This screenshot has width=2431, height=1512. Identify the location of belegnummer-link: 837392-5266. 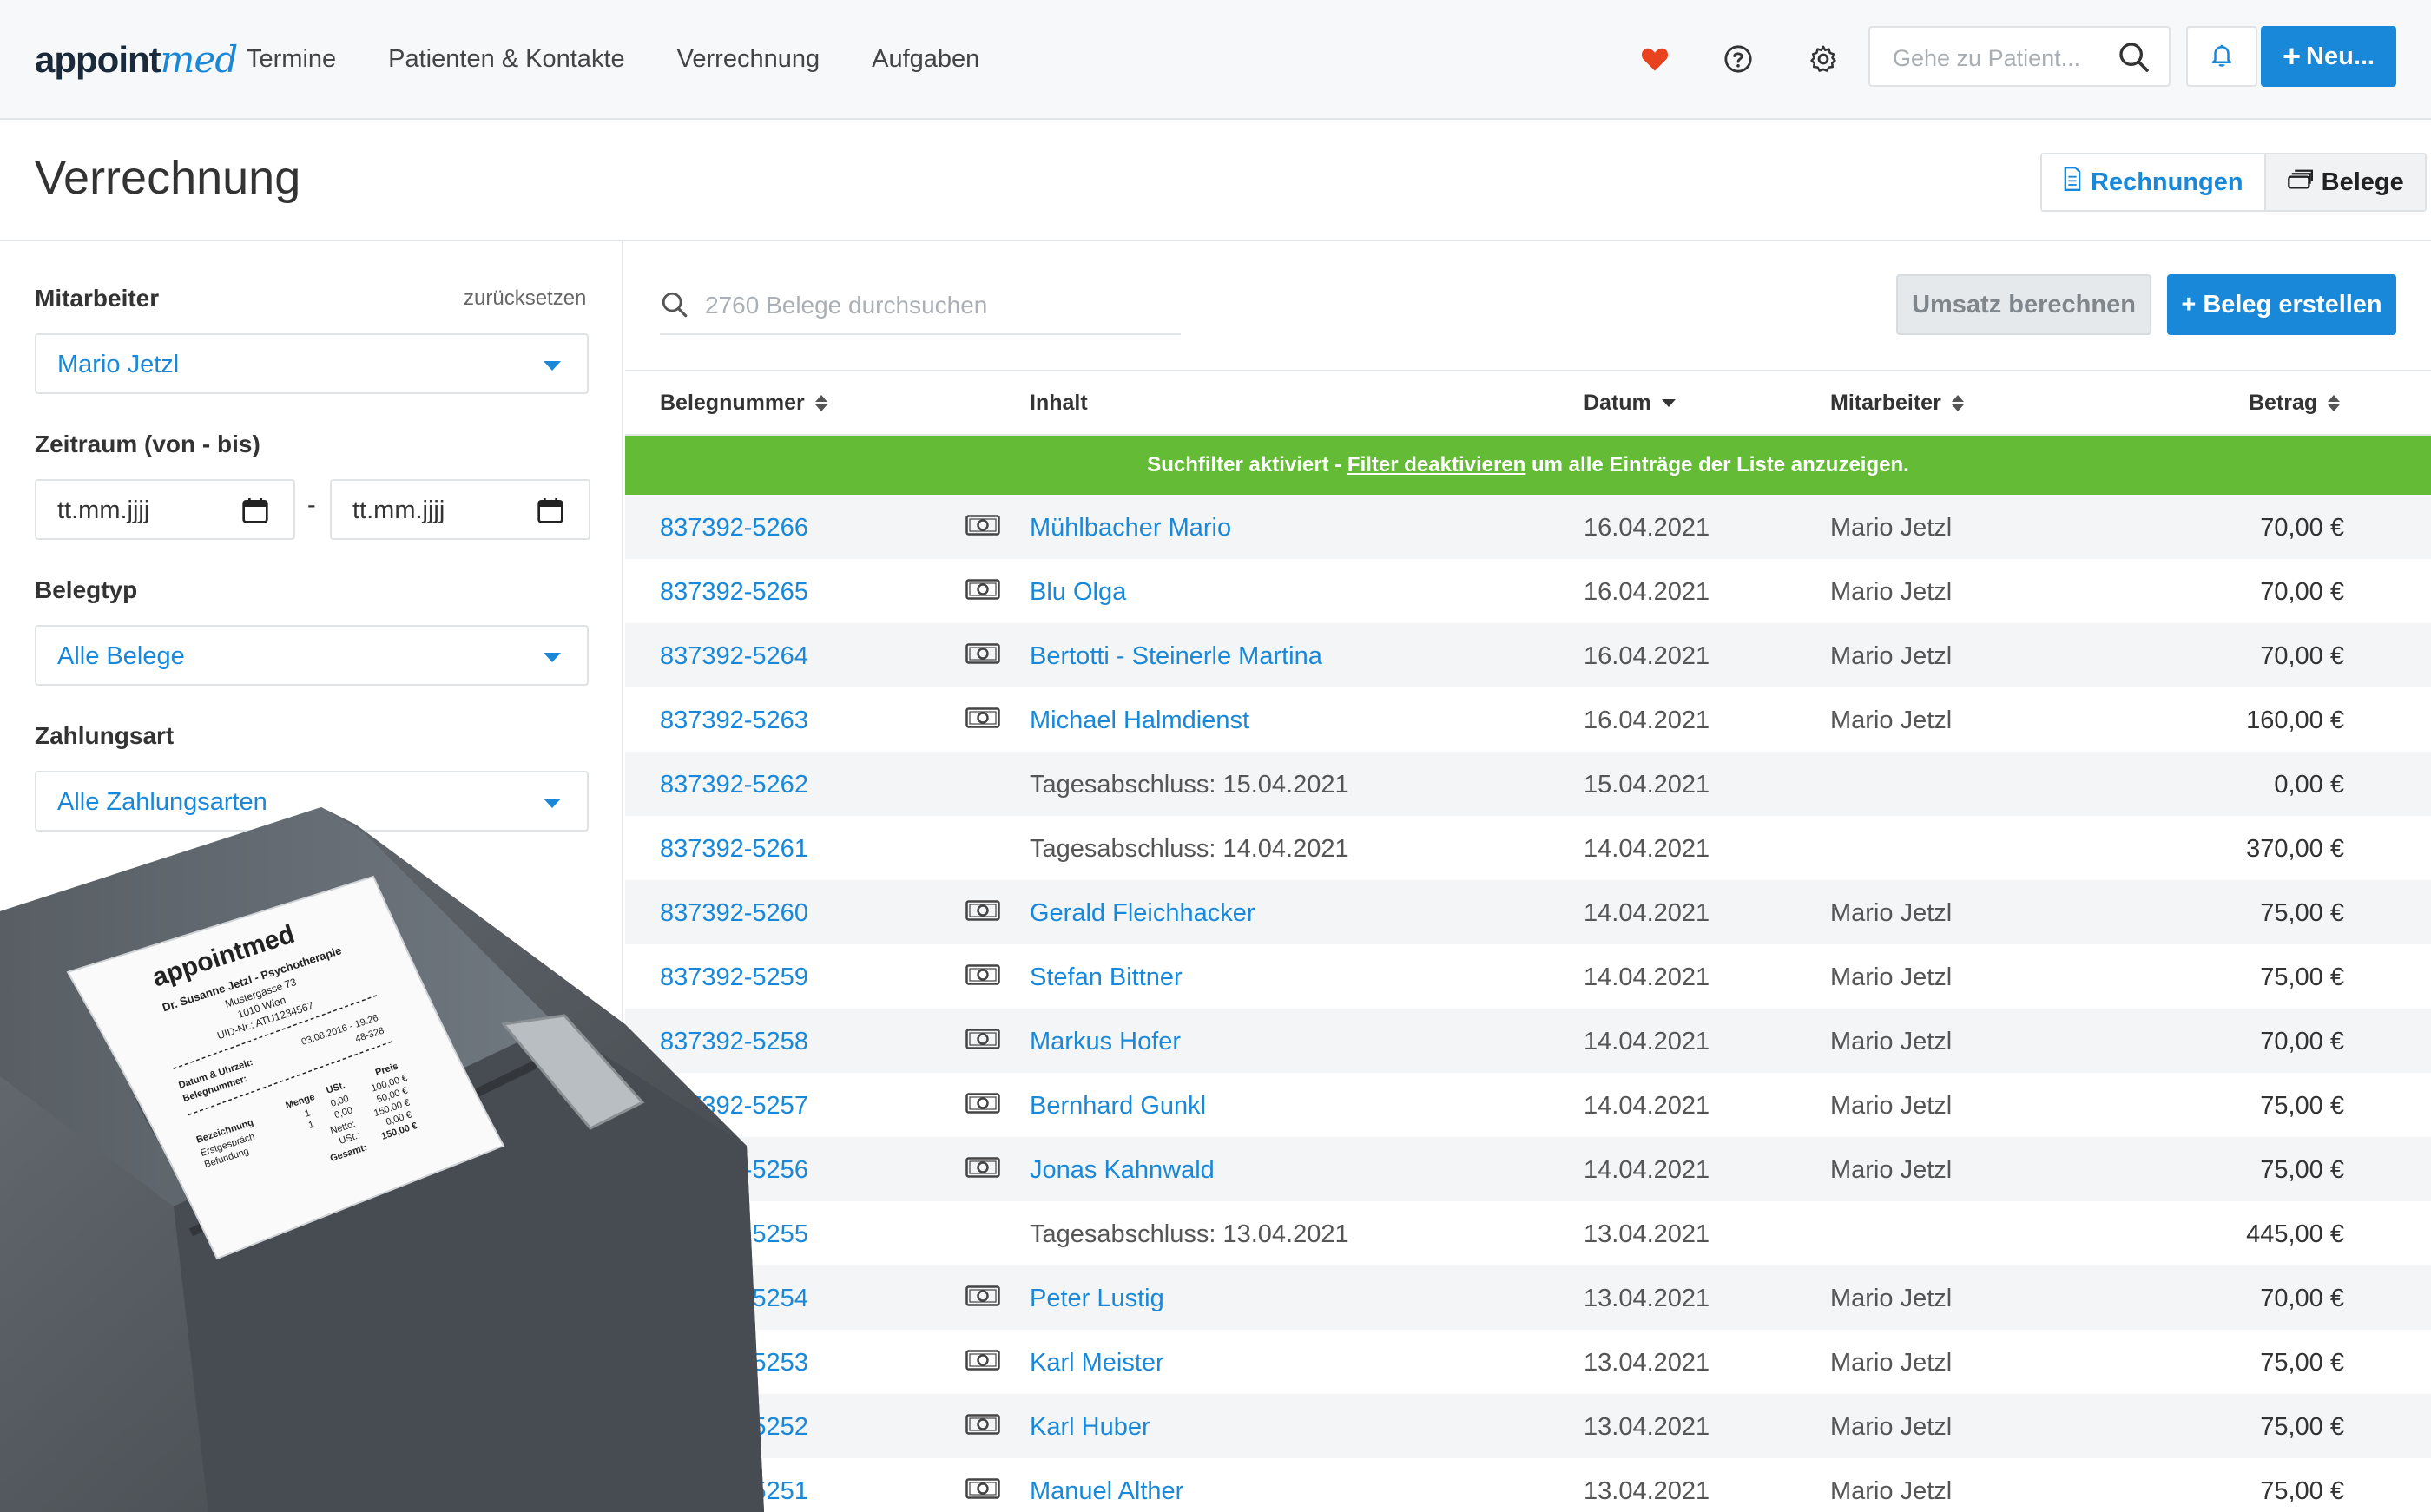
(734, 528).